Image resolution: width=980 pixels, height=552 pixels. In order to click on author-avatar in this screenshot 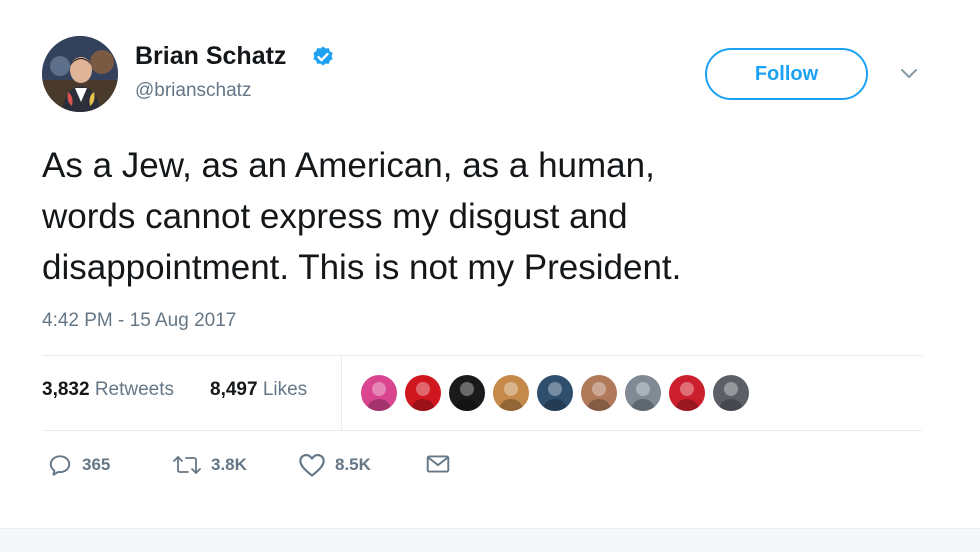, I will do `click(80, 74)`.